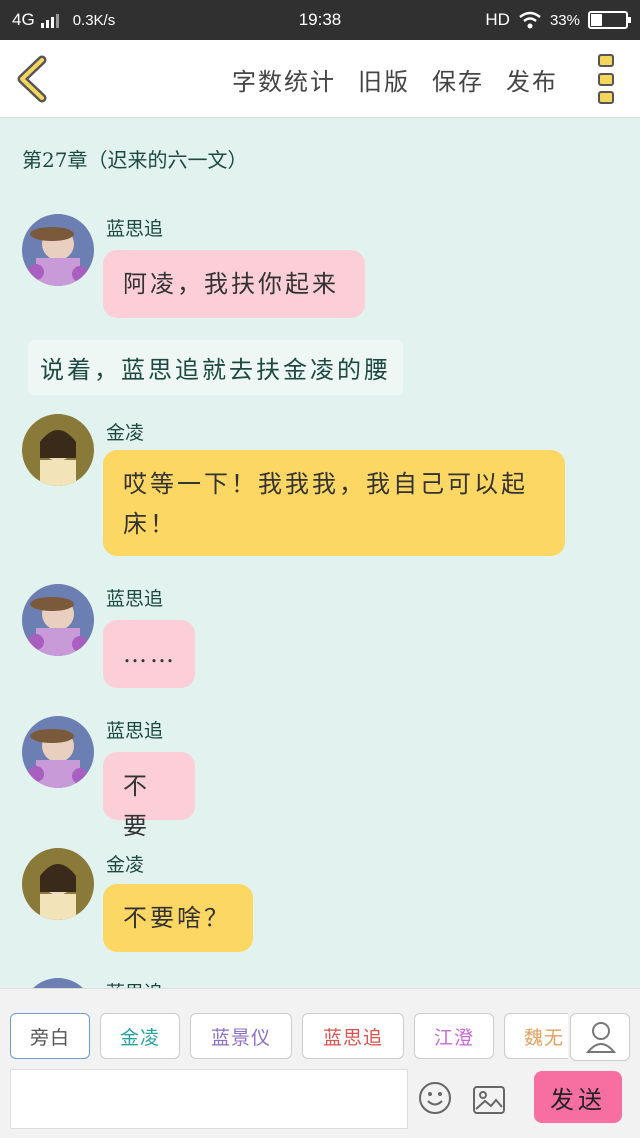  What do you see at coordinates (609, 20) in the screenshot?
I see `battery-icon` at bounding box center [609, 20].